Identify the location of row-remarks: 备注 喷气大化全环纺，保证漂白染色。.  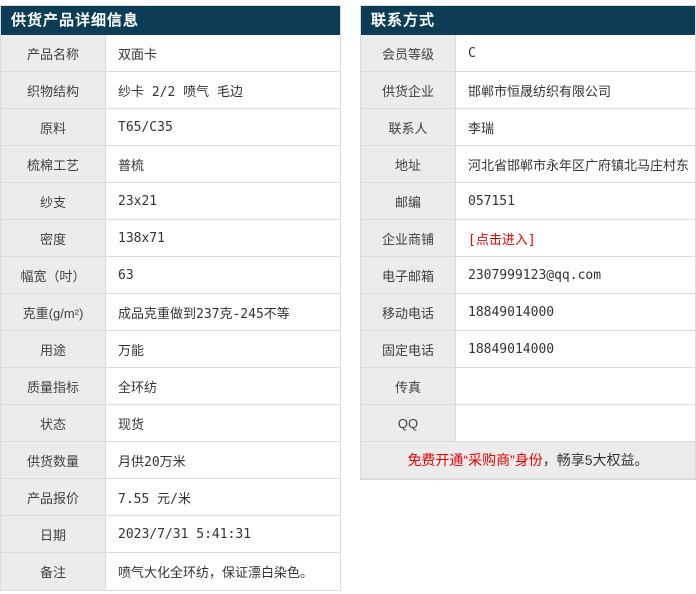
(170, 571).